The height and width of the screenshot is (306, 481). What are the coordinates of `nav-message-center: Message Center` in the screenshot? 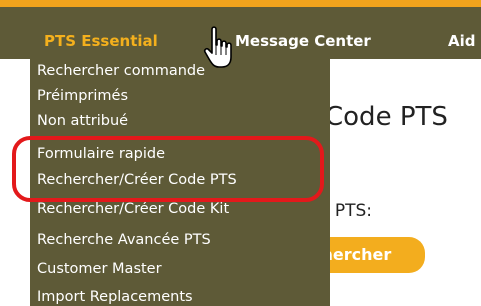 It's located at (303, 41).